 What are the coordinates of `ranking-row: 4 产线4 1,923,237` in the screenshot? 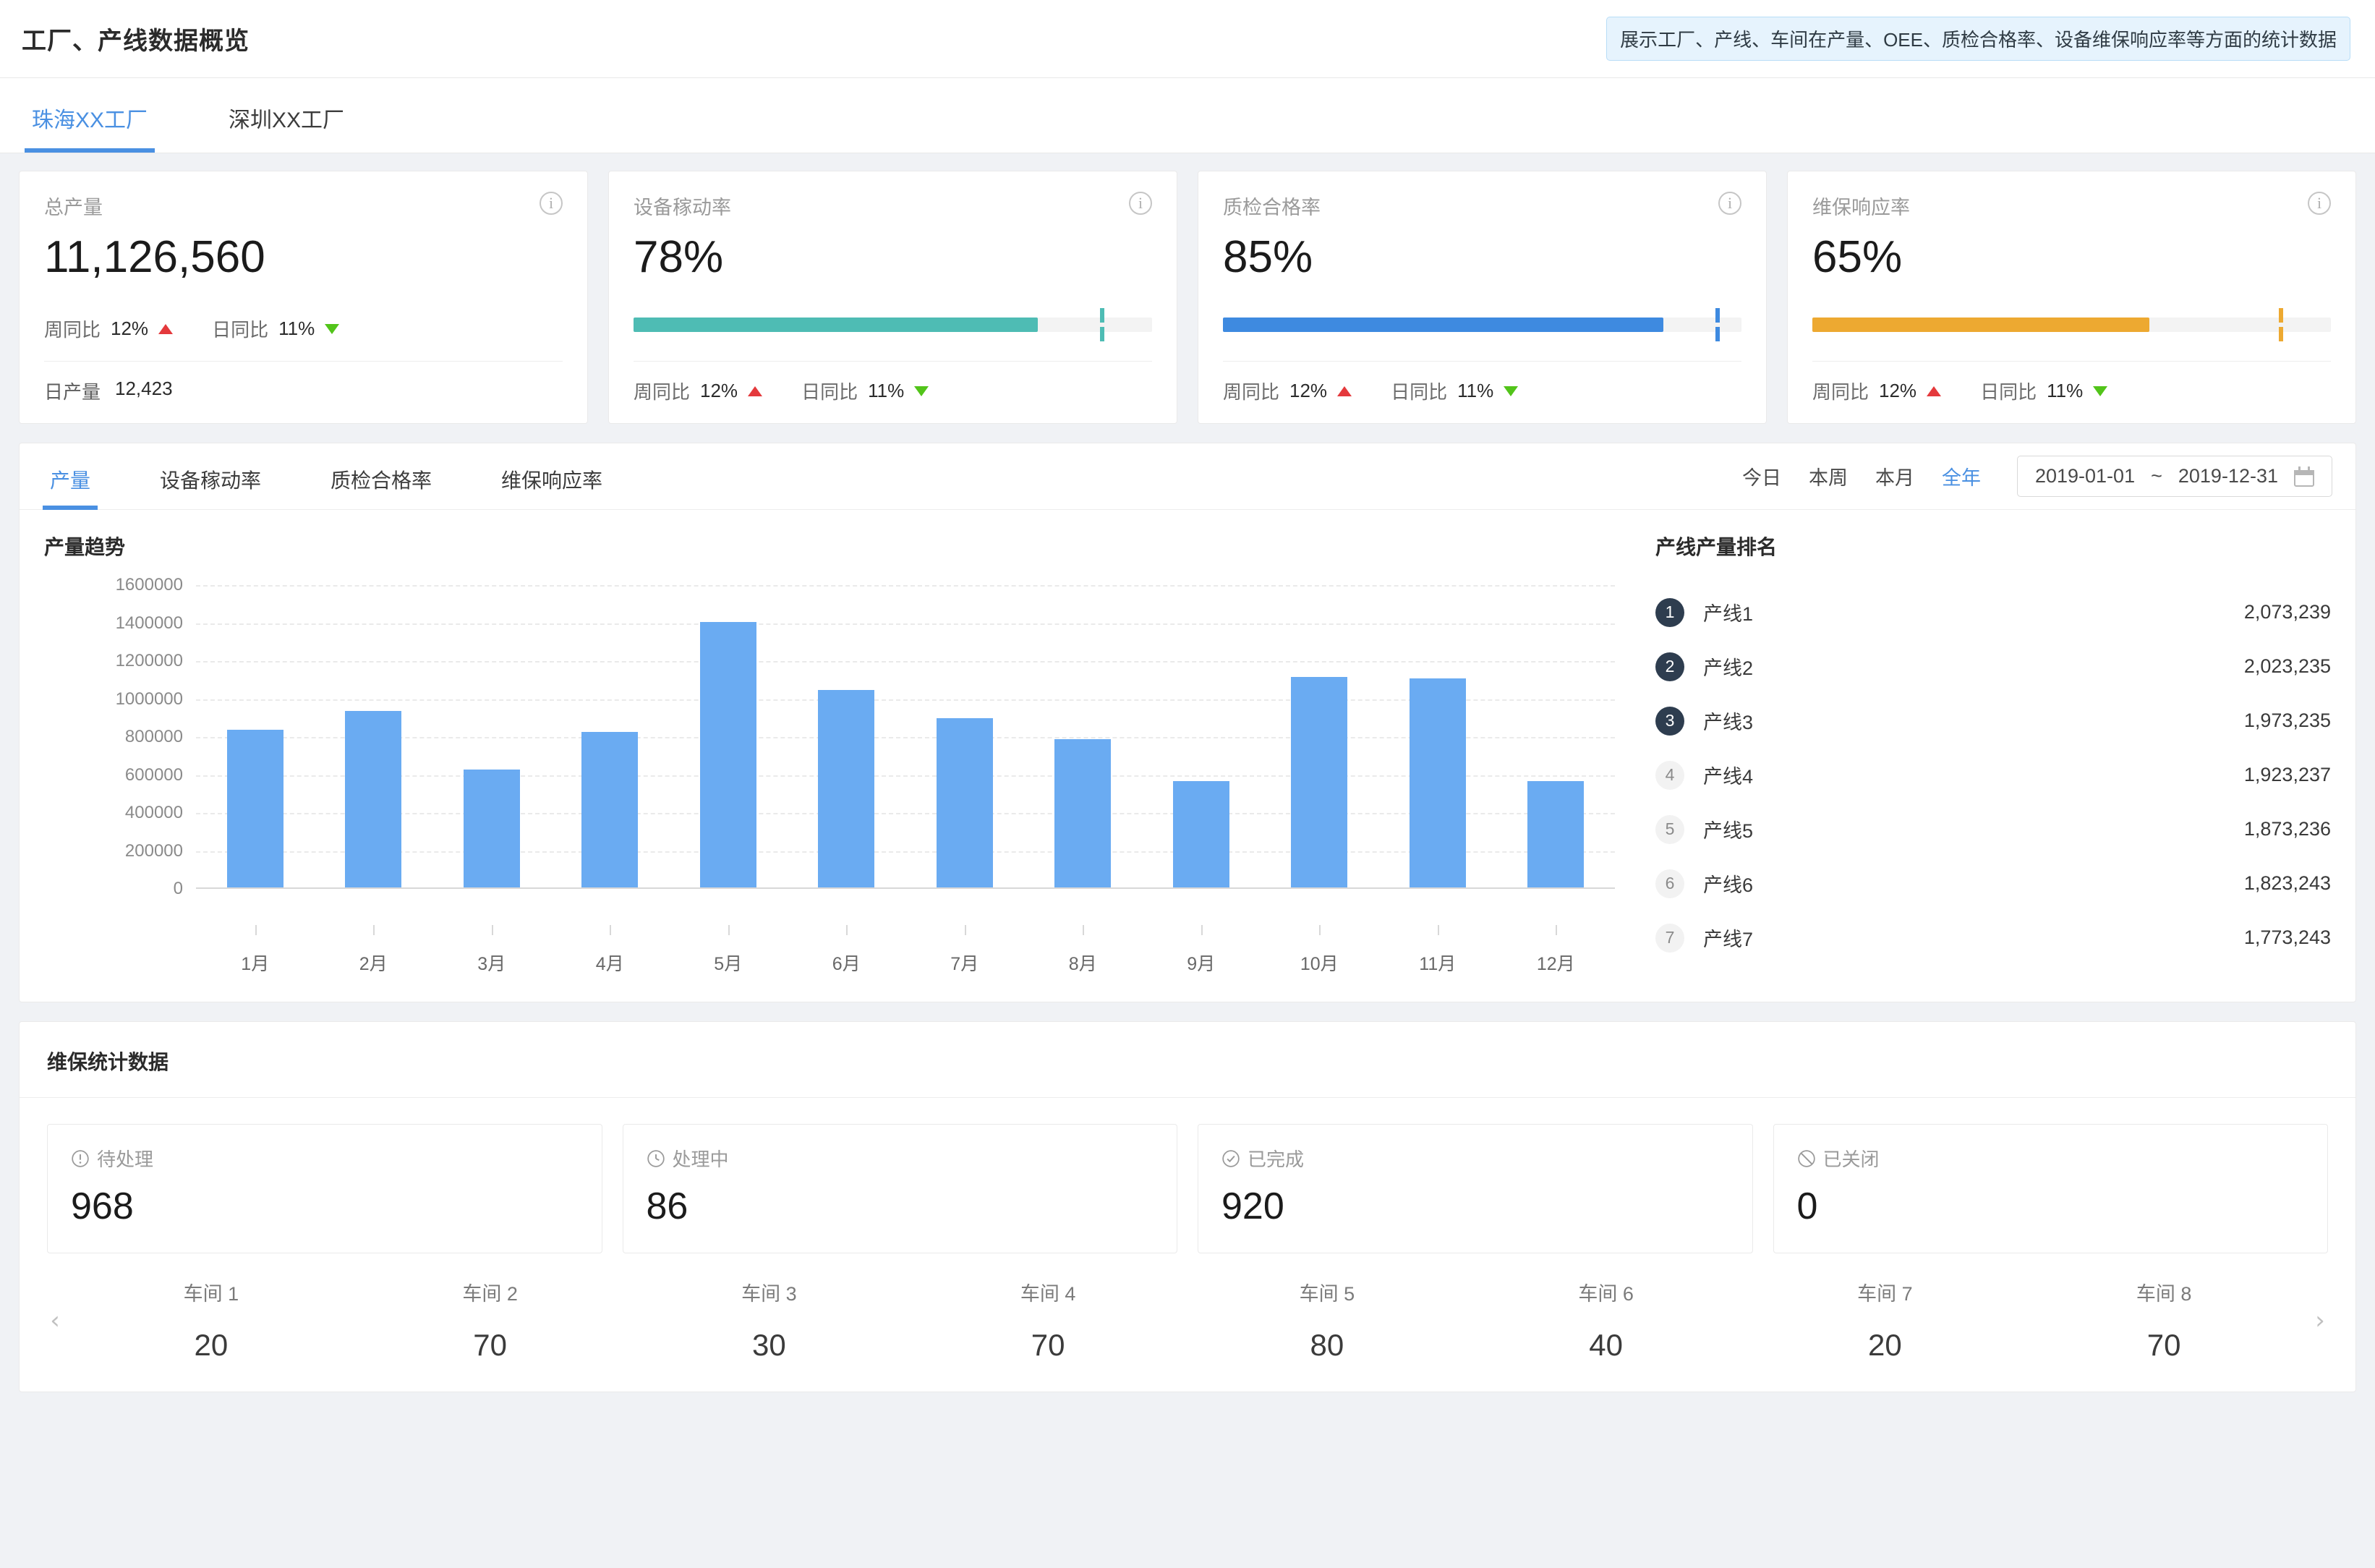 It's located at (1993, 775).